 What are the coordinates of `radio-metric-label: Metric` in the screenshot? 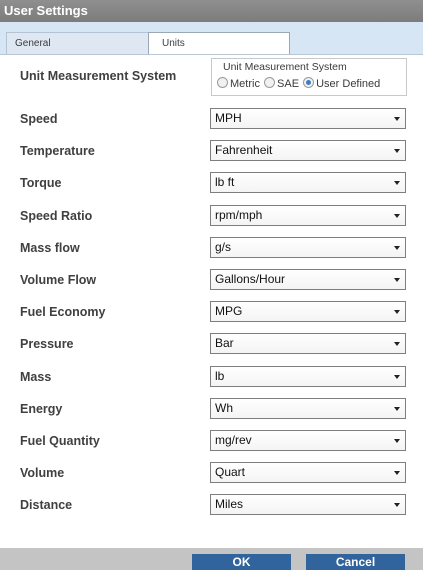 It's located at (245, 84).